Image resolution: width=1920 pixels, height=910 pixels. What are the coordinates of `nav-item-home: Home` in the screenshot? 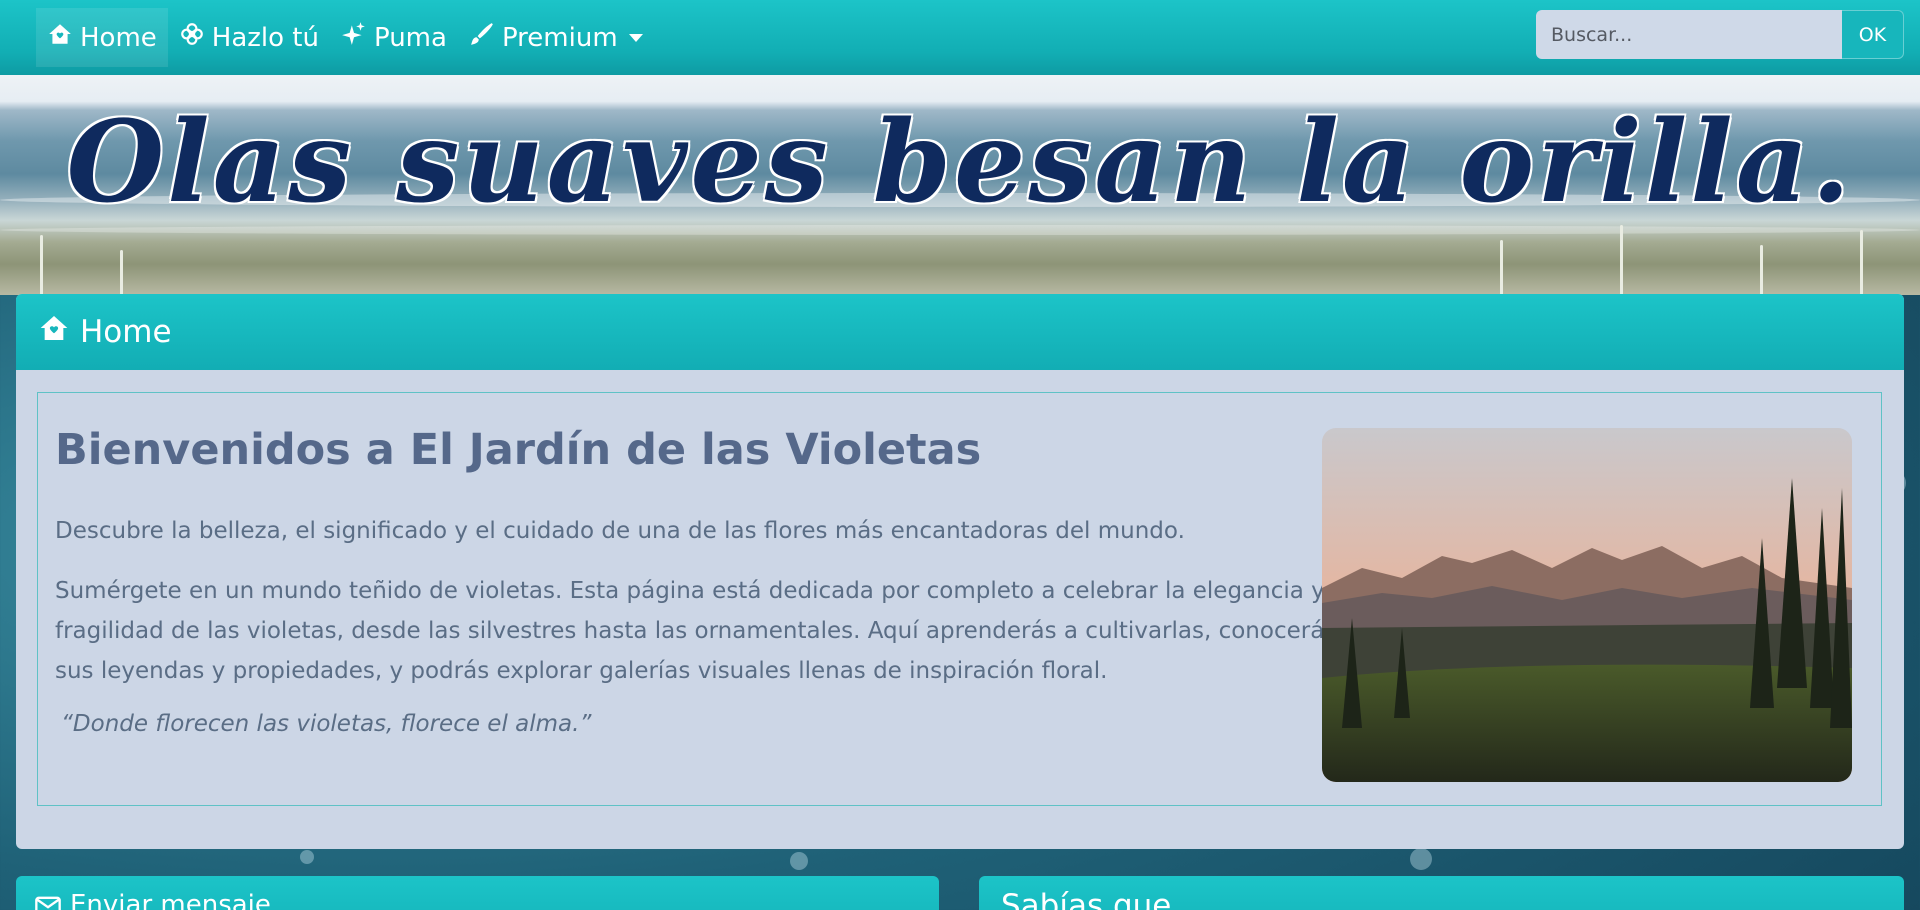 It's located at (102, 37).